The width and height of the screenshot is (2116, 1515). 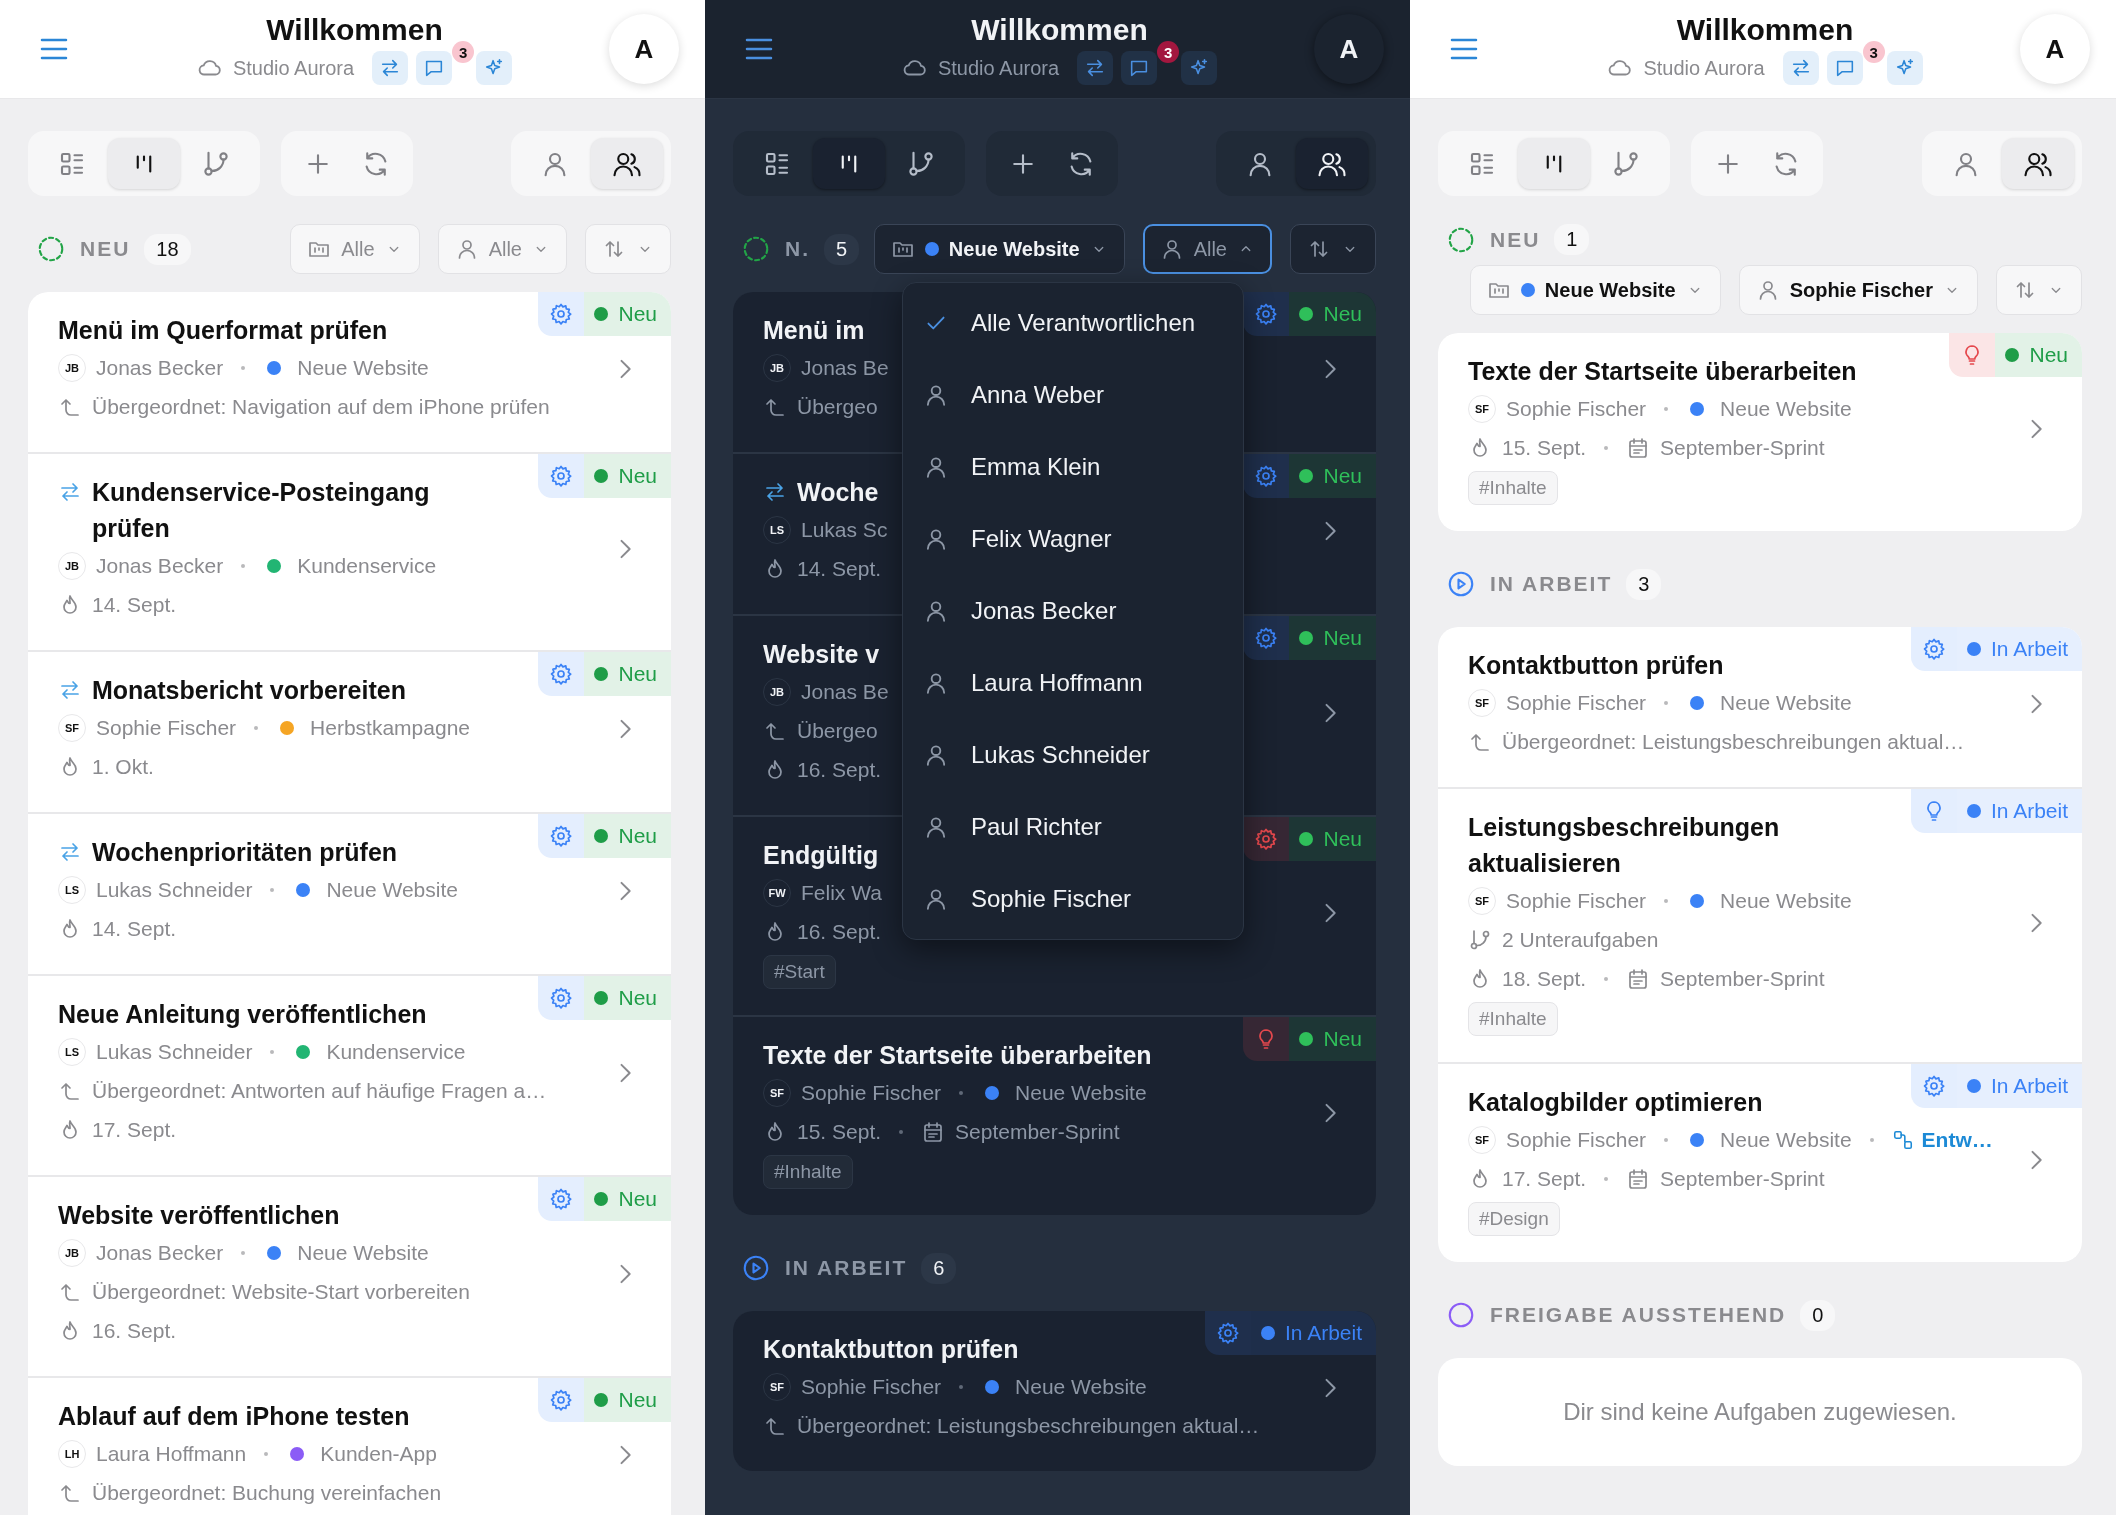 What do you see at coordinates (1624, 845) in the screenshot?
I see `task-title: Leistungsbeschreibungen aktualisieren` at bounding box center [1624, 845].